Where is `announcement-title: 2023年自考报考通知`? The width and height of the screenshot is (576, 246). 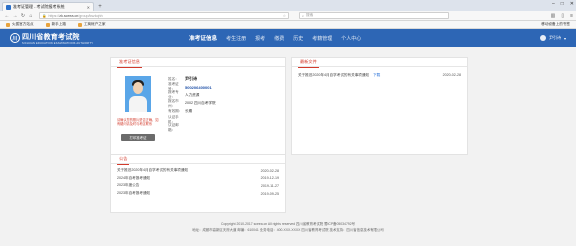
announcement-title: 2023年自考报考通知 is located at coordinates (133, 193).